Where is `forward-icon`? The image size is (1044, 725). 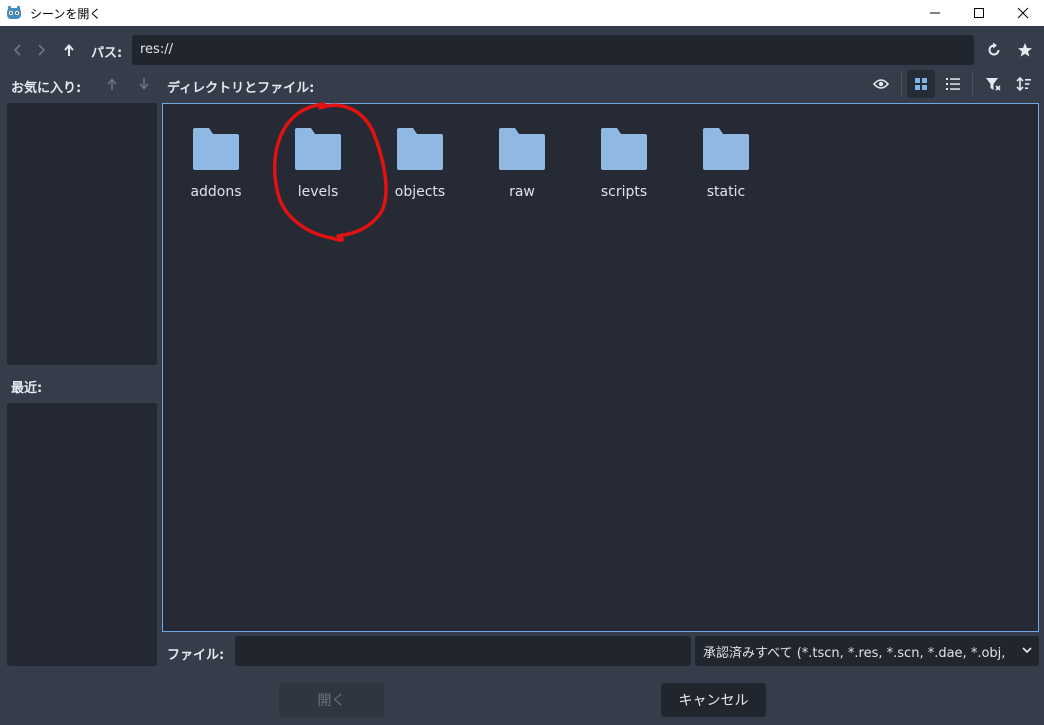 forward-icon is located at coordinates (42, 50).